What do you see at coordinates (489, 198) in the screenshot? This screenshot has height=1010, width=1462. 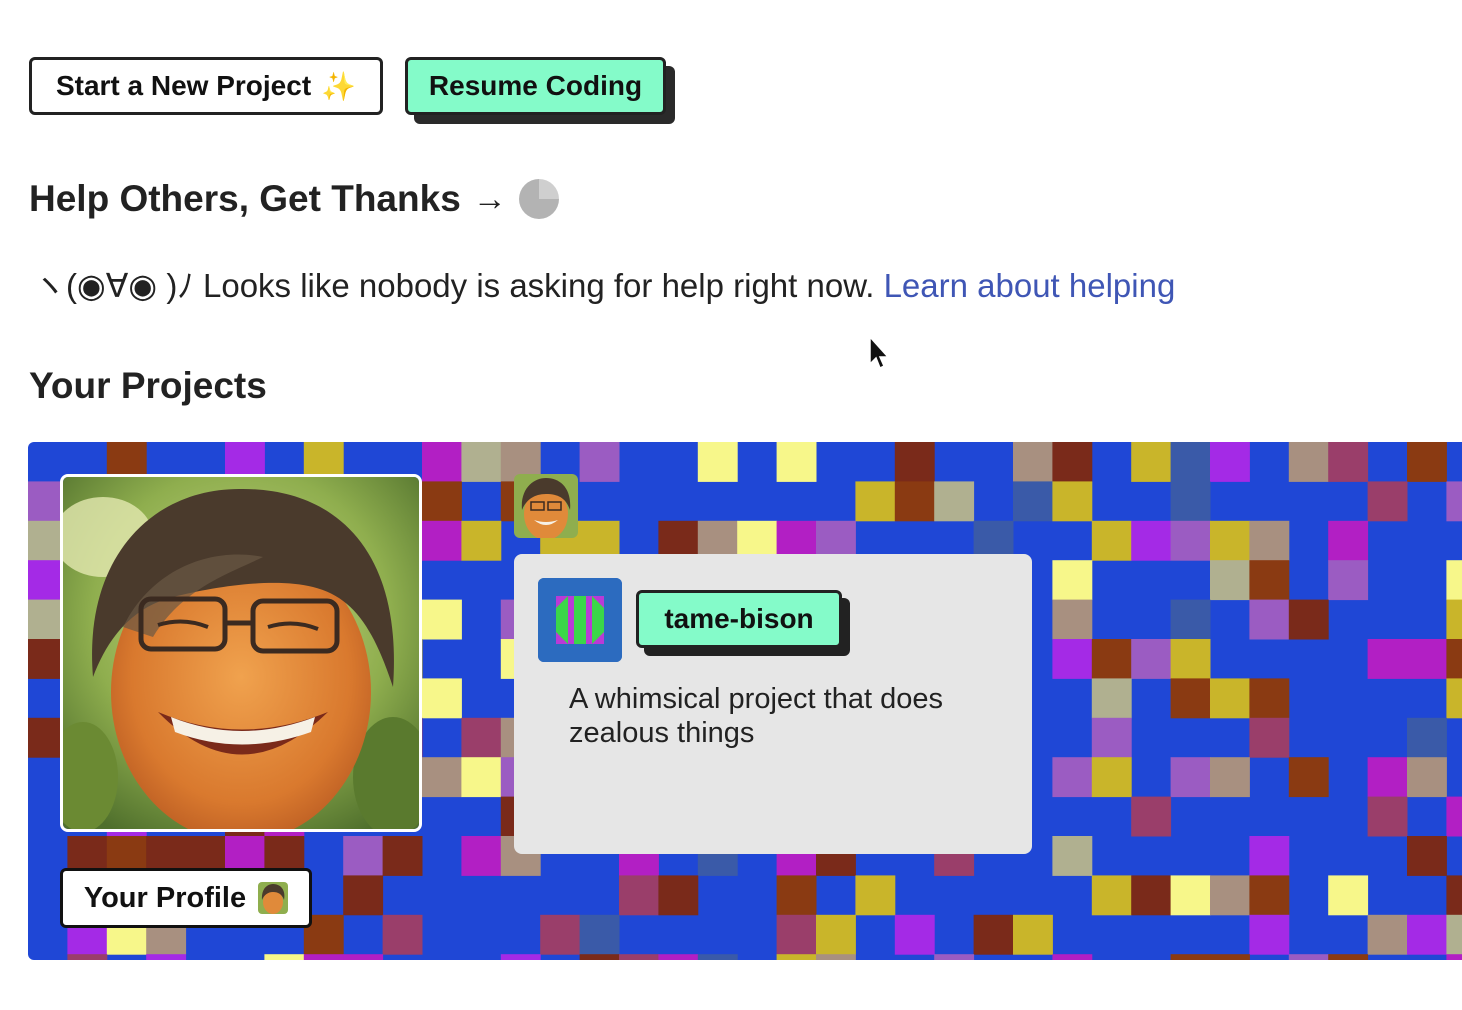 I see `arrow-right-icon: →` at bounding box center [489, 198].